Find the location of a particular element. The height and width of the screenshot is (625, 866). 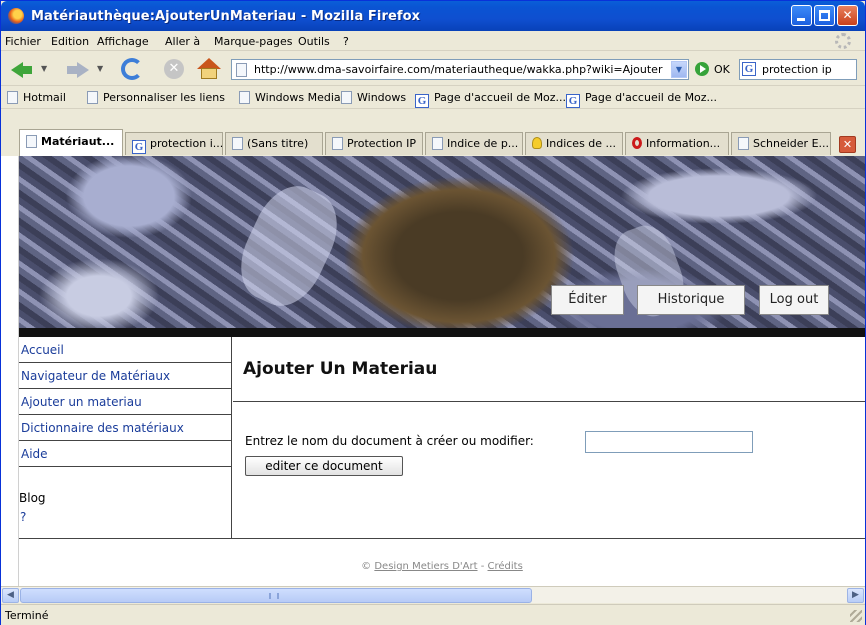

close-tab-icon: ✕ is located at coordinates (847, 144).